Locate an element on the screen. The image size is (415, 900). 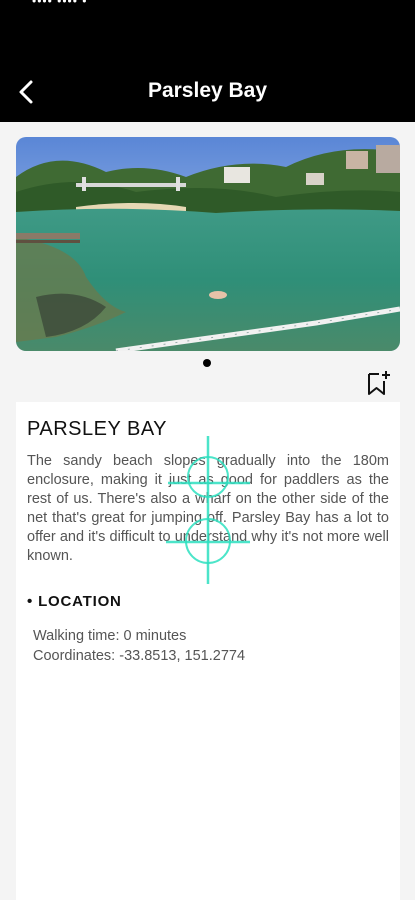
page-title: Parsley Bay is located at coordinates (207, 90).